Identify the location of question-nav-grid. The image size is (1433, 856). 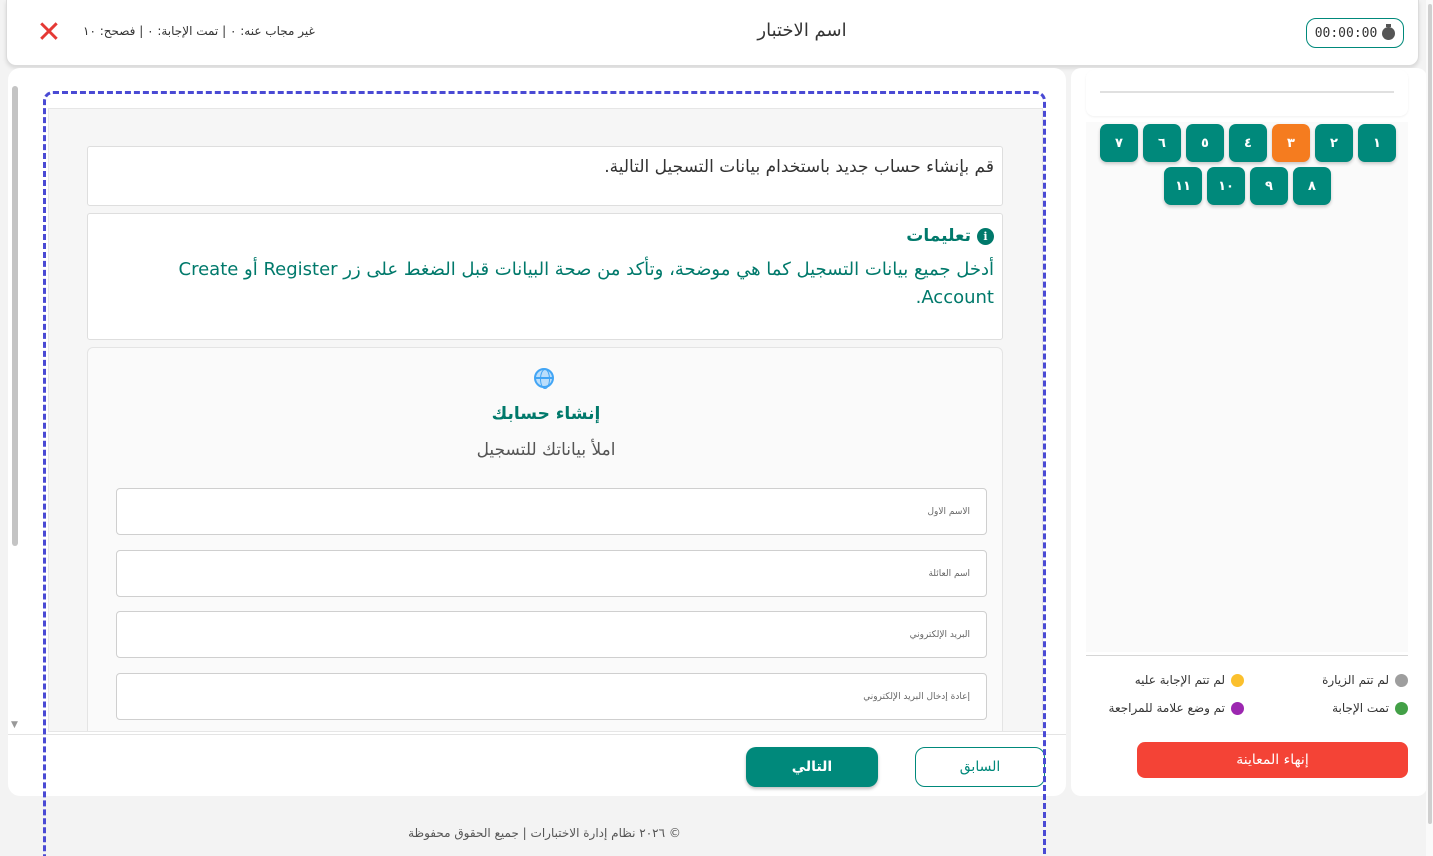
(1247, 387).